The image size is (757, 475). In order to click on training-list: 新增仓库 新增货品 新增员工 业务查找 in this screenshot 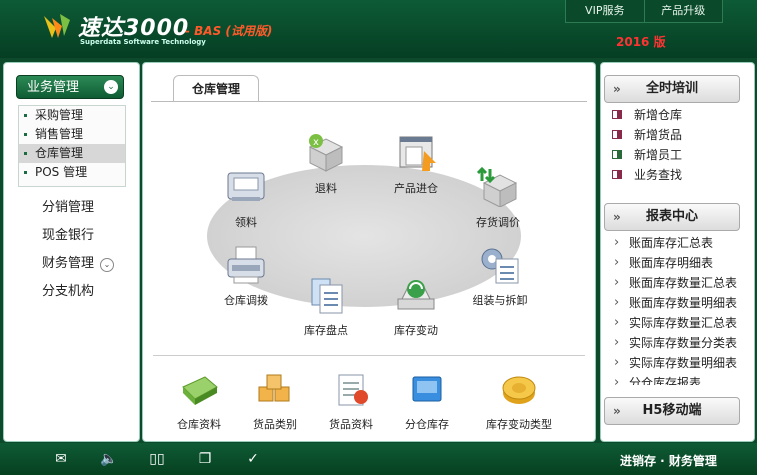, I will do `click(677, 145)`.